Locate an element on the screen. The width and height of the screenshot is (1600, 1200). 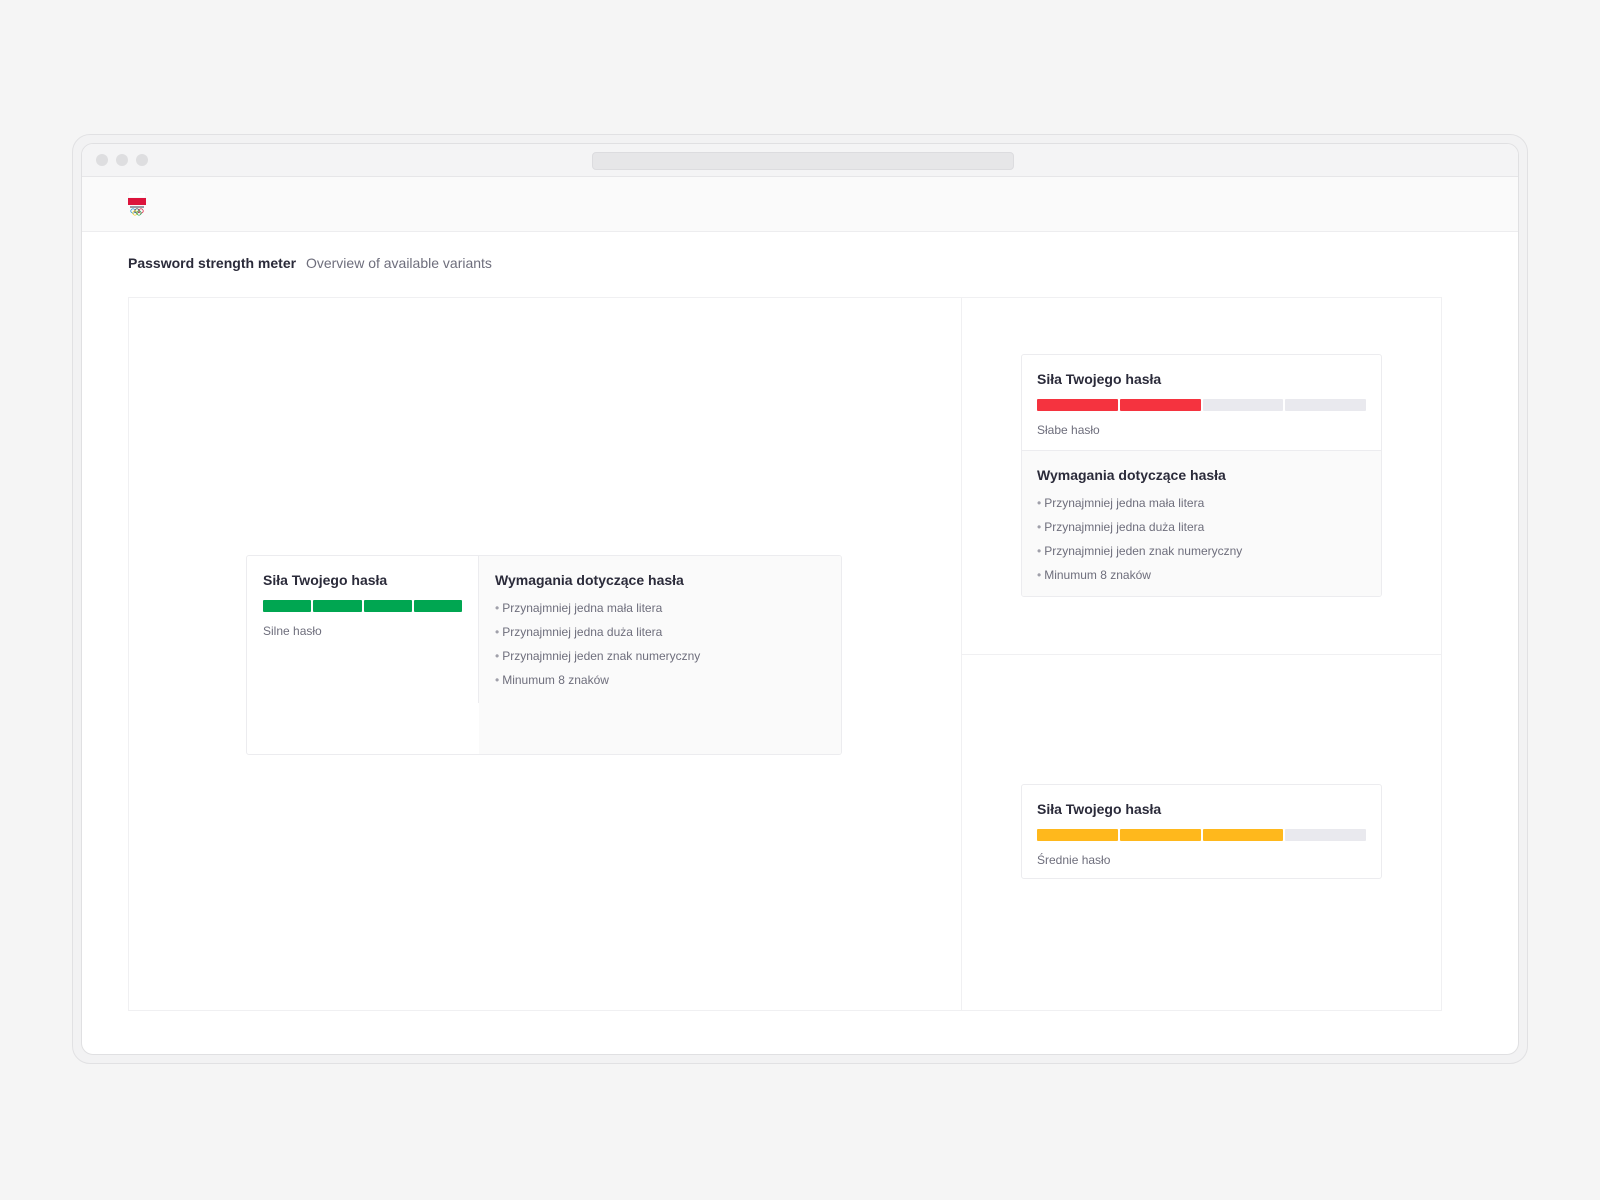
strength-panel: Siła Twojego hasła Słabe hasło is located at coordinates (1201, 403).